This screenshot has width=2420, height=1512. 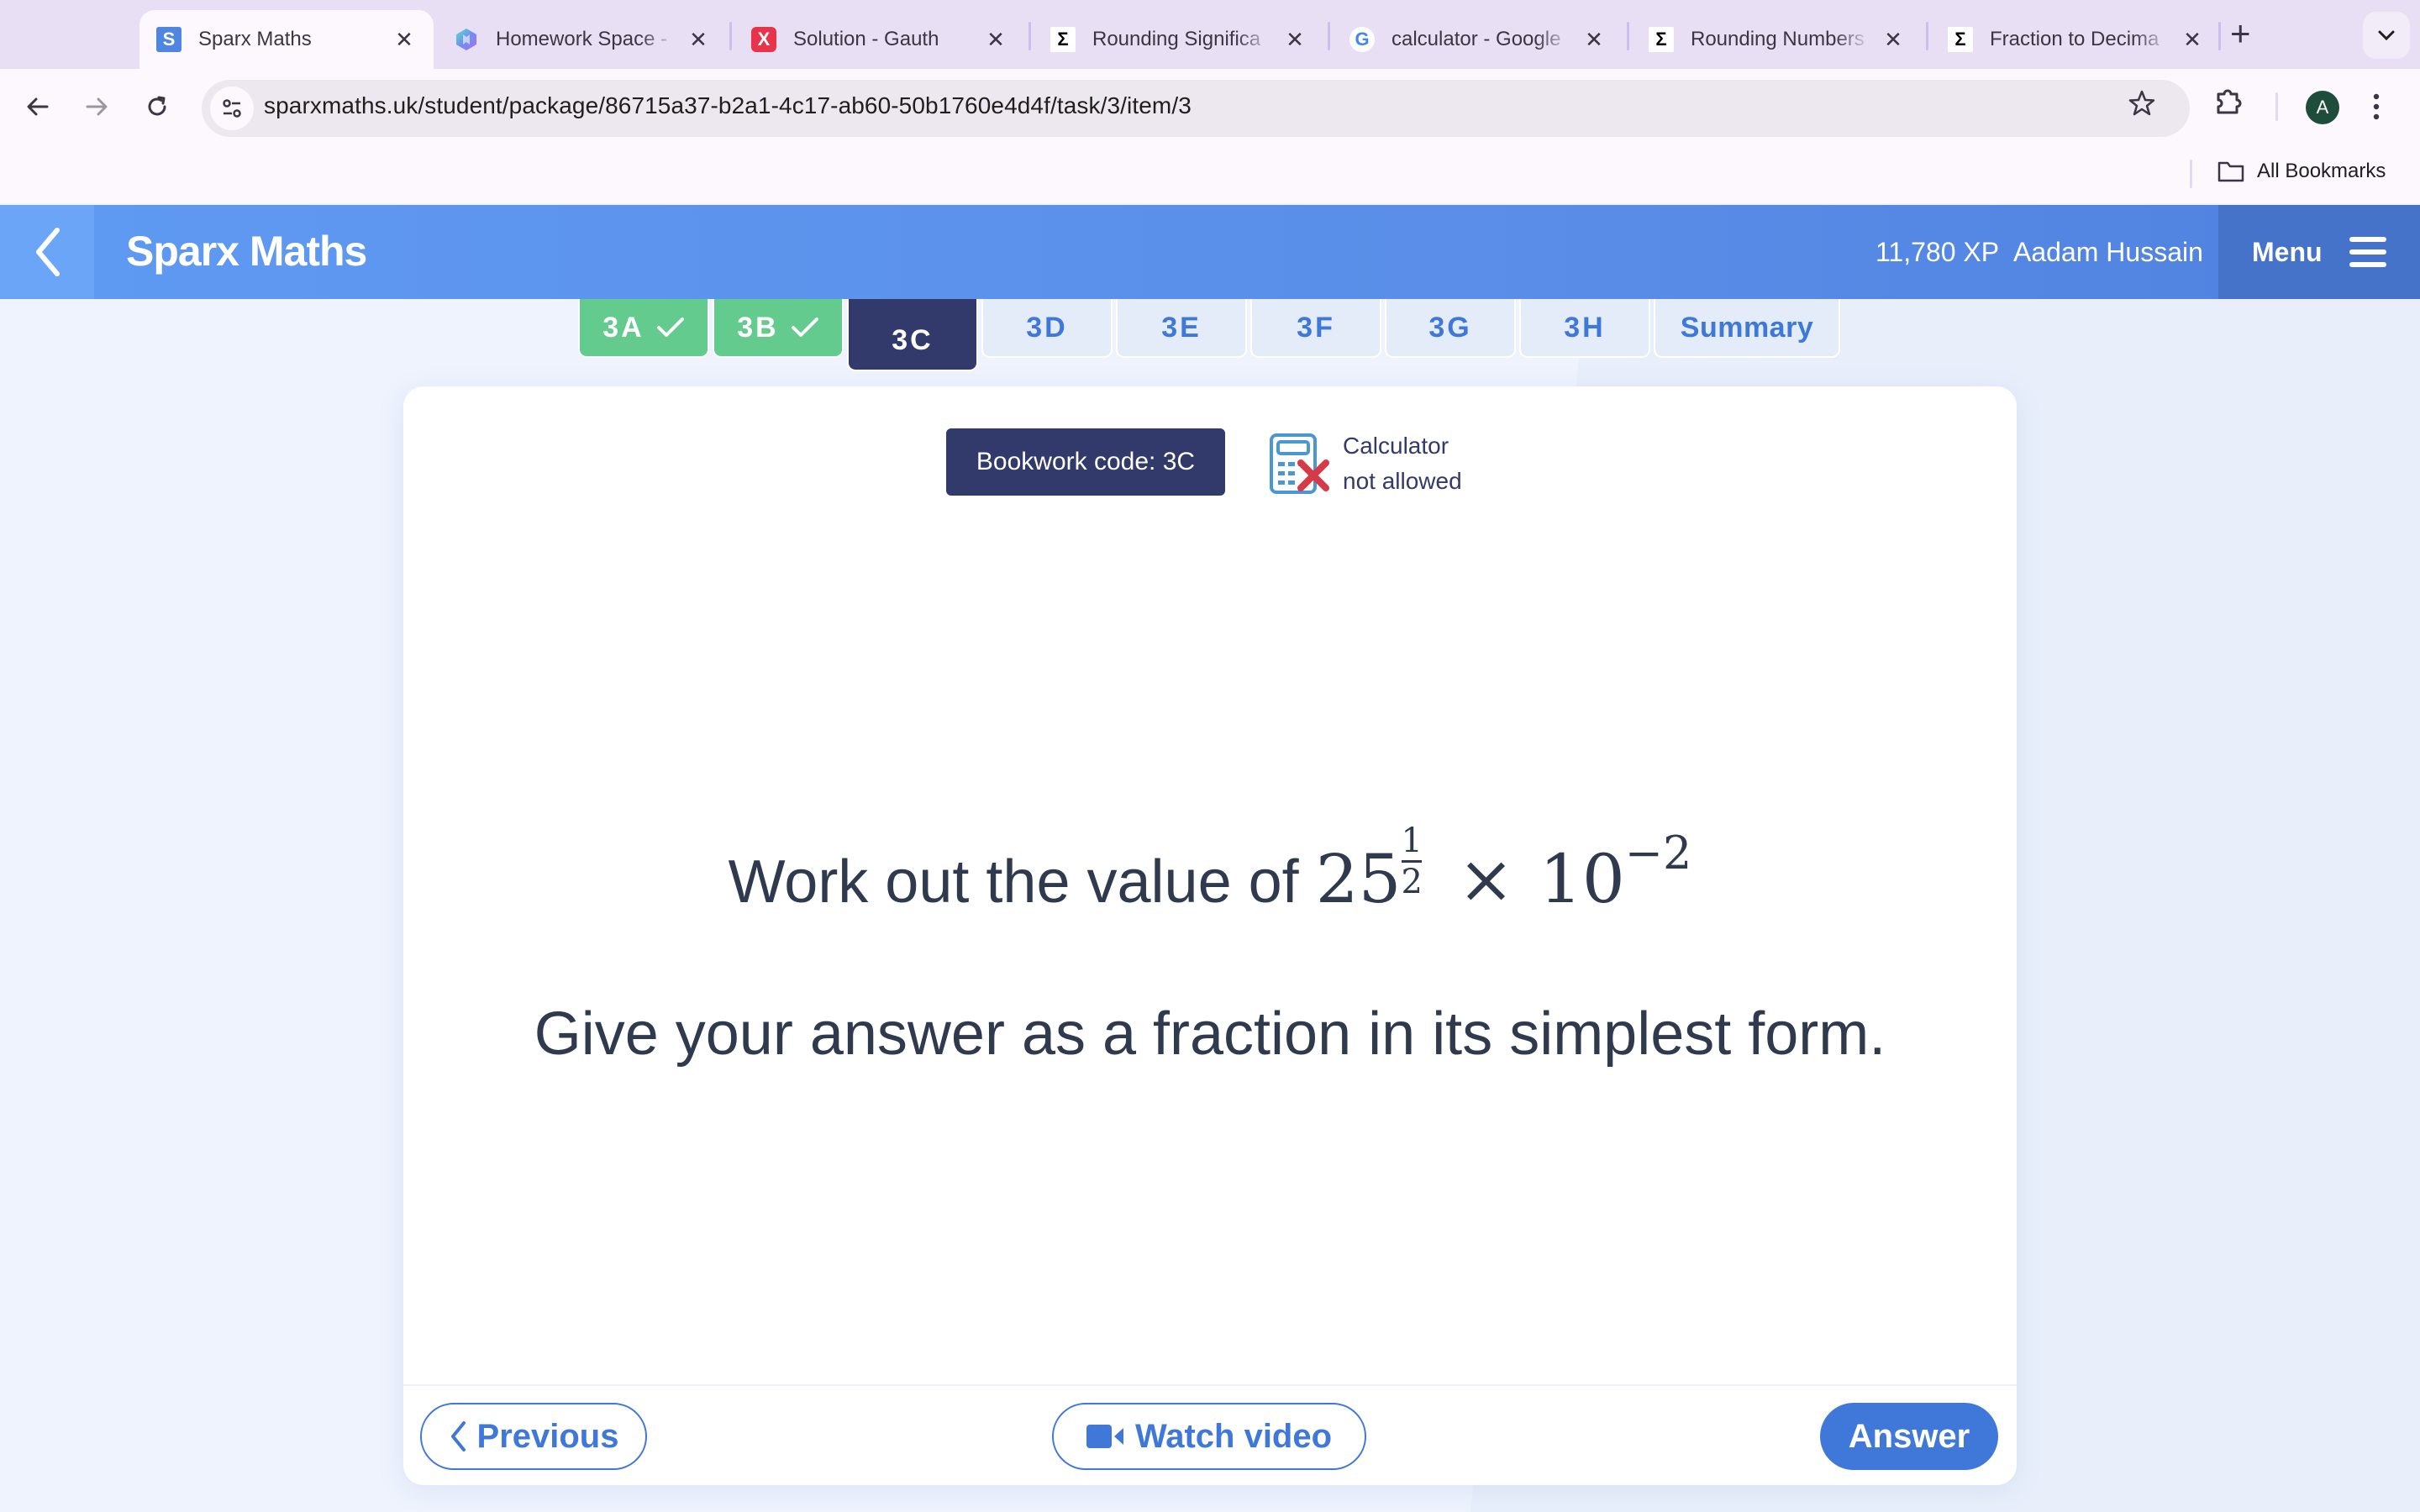 I want to click on card-footer-divider, so click(x=1210, y=1385).